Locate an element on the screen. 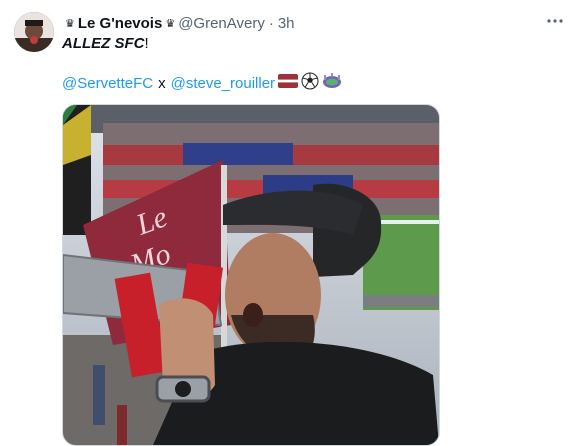 This screenshot has width=582, height=446. more-options-icon is located at coordinates (555, 21).